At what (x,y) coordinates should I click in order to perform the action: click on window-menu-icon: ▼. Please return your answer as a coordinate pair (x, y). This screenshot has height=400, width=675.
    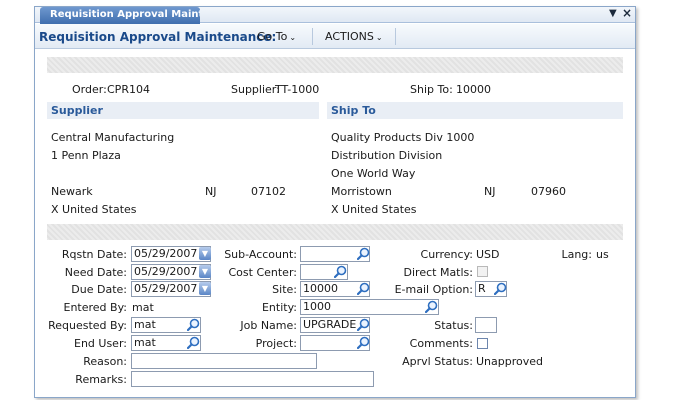
    Looking at the image, I should click on (613, 13).